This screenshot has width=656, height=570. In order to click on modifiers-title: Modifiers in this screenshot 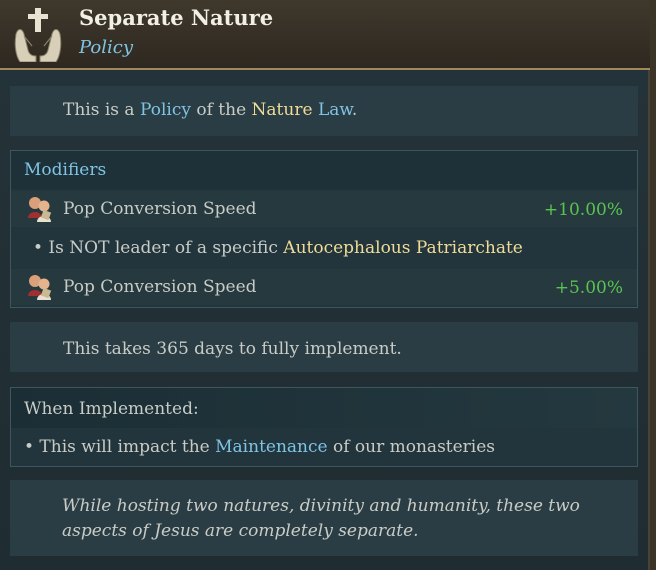, I will do `click(65, 170)`.